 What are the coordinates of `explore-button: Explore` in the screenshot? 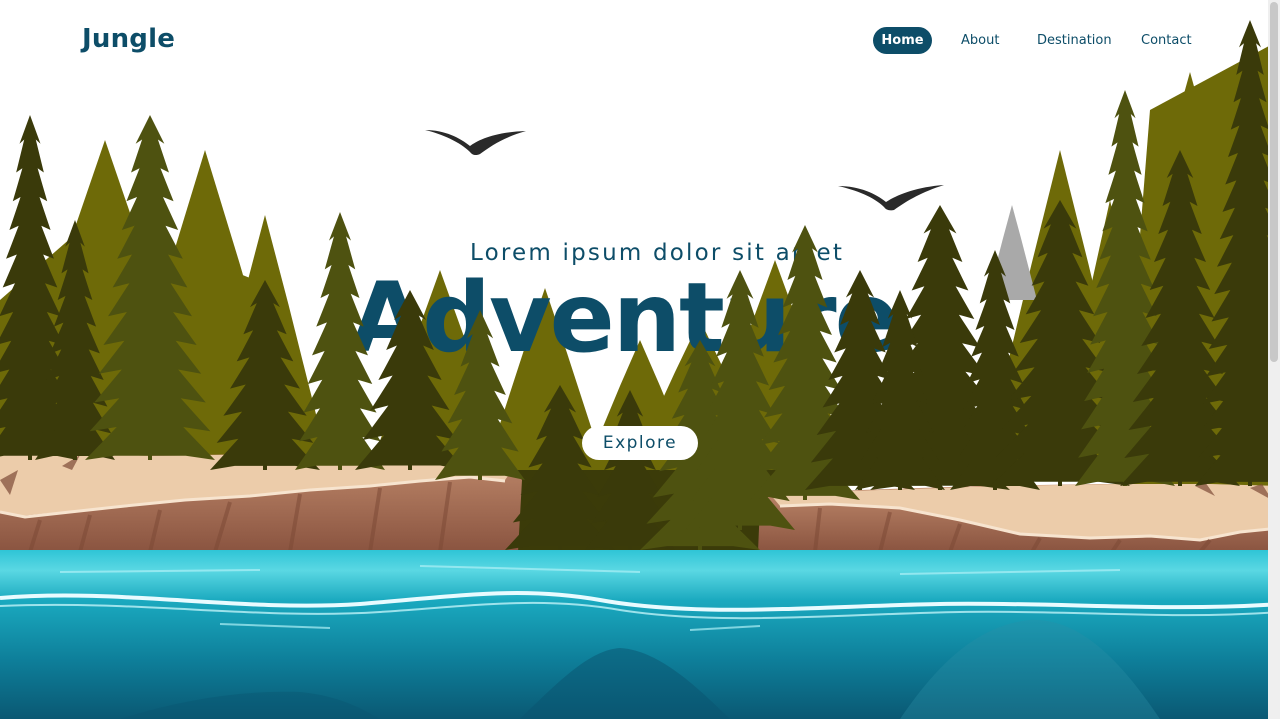 It's located at (640, 443).